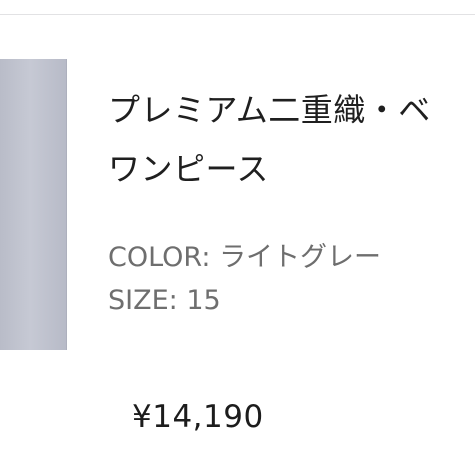 This screenshot has height=475, width=475. Describe the element at coordinates (203, 300) in the screenshot. I see `size-value: 15` at that location.